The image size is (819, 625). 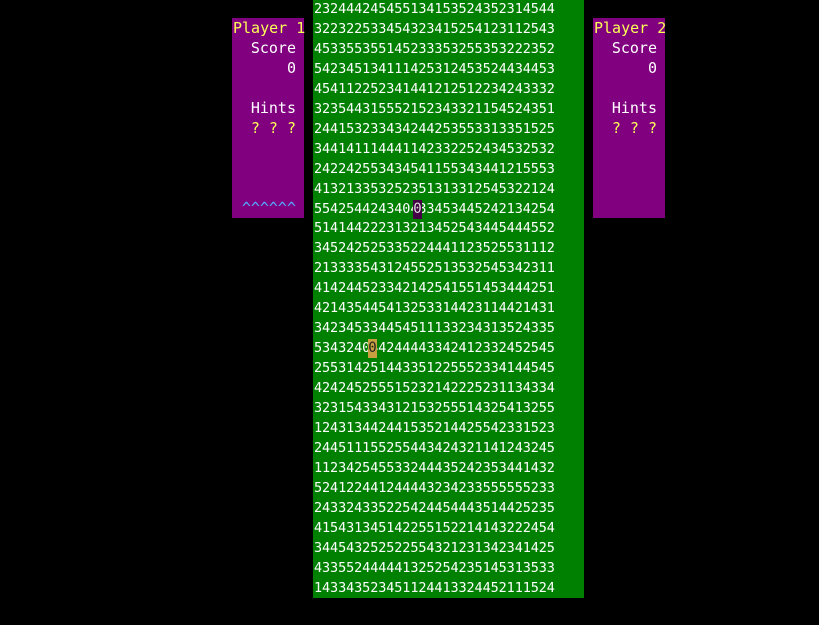 What do you see at coordinates (273, 48) in the screenshot?
I see `player1-score-label: Score` at bounding box center [273, 48].